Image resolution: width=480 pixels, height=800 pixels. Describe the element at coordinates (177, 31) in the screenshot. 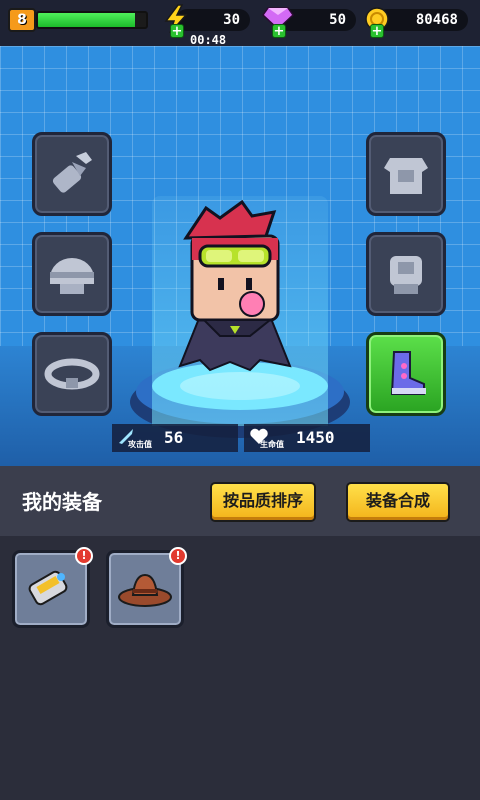

I see `energy-add-button: +` at that location.